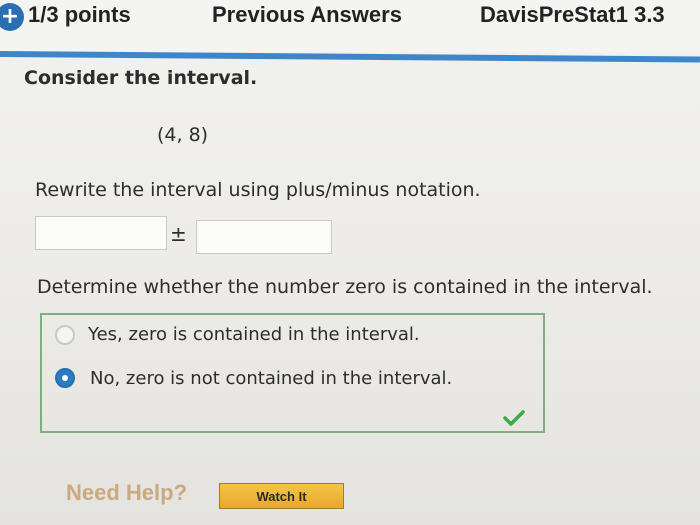  What do you see at coordinates (183, 135) in the screenshot?
I see `interval-value: (4, 8)` at bounding box center [183, 135].